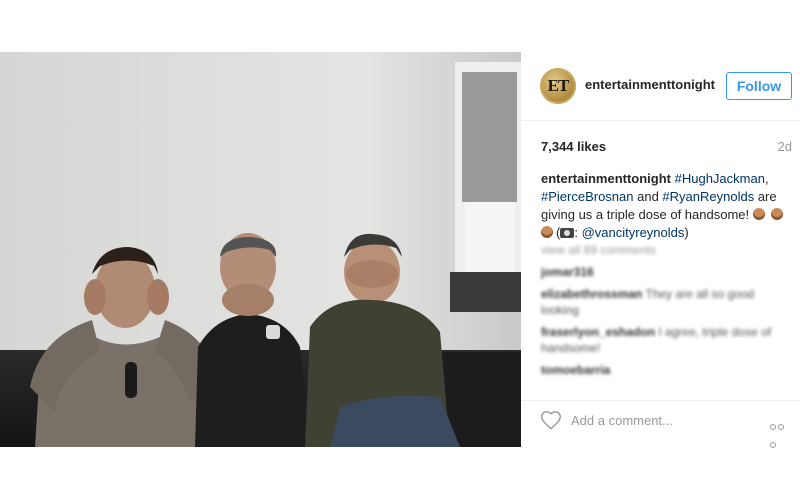 The image size is (800, 500). I want to click on likes-count: 7,344 likes, so click(573, 146).